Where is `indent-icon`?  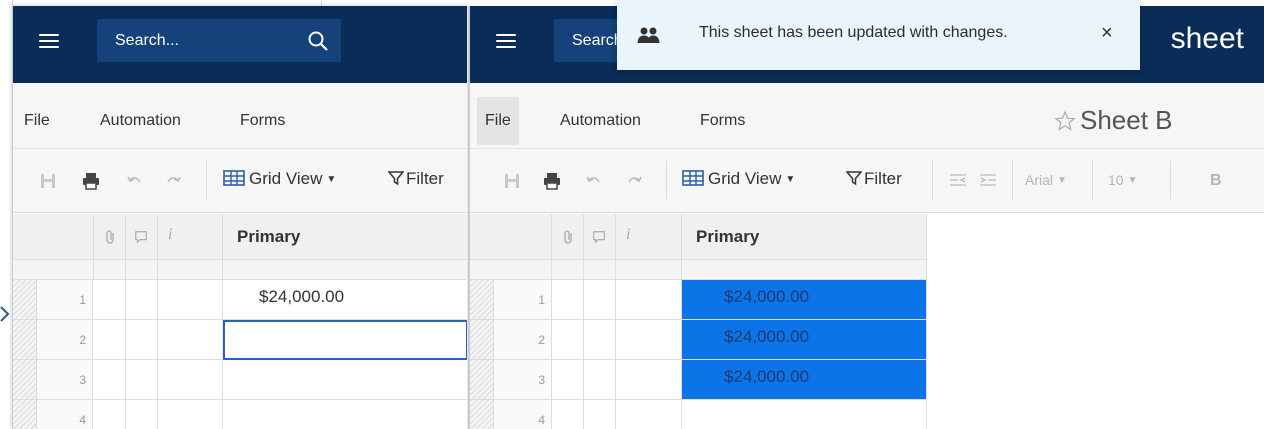
indent-icon is located at coordinates (988, 181).